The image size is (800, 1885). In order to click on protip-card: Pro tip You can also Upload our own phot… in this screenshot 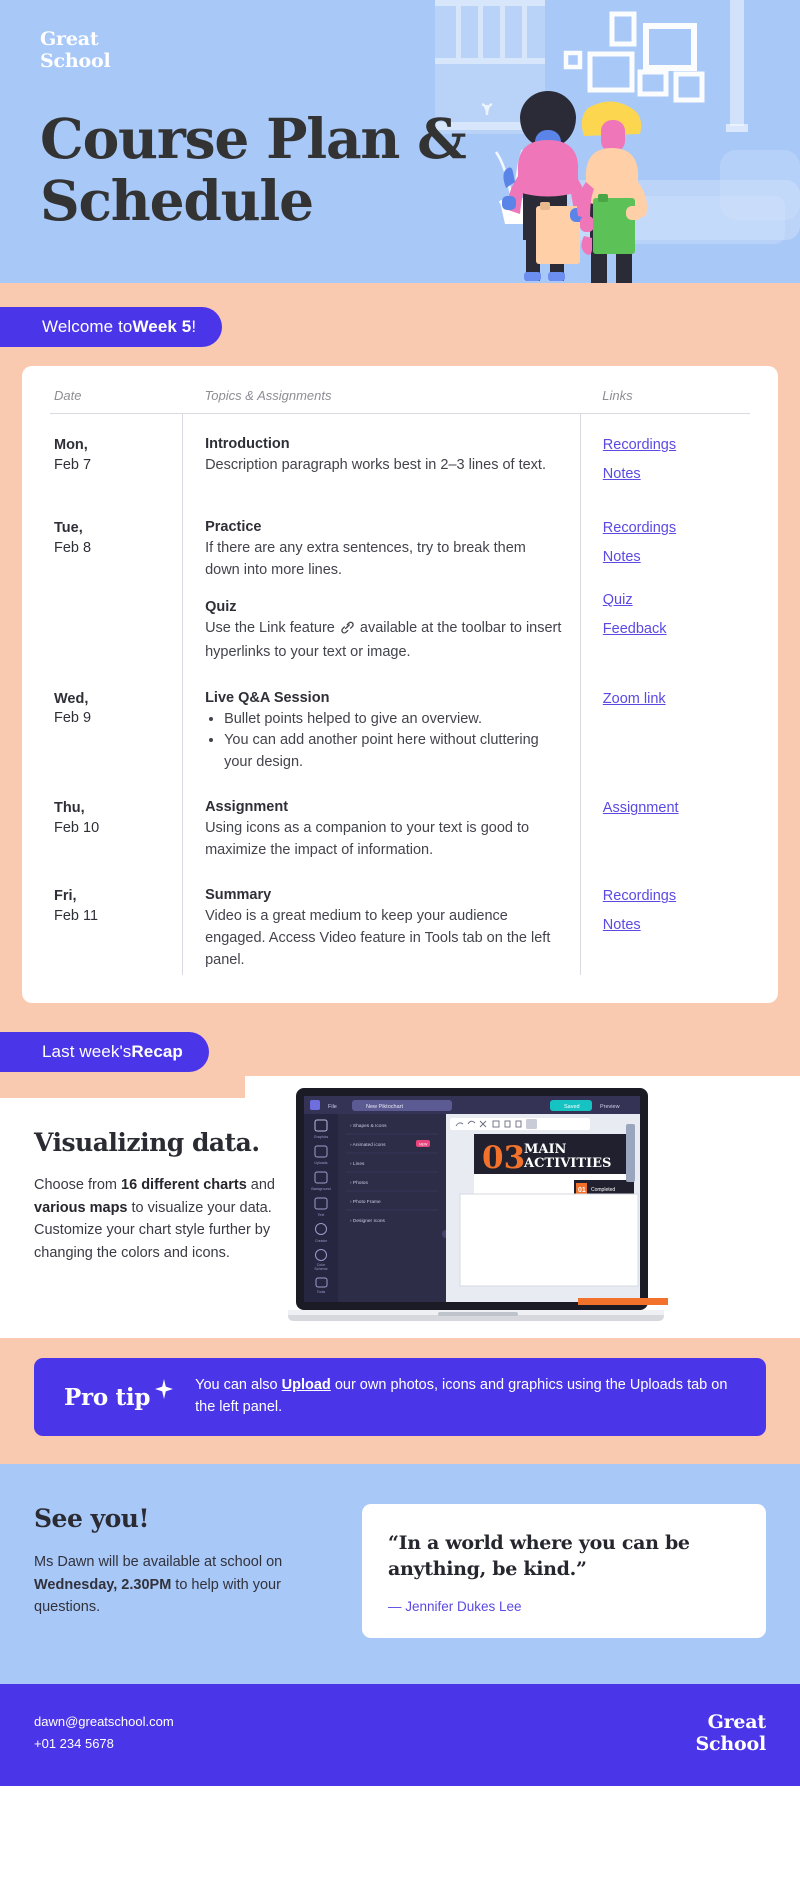, I will do `click(400, 1397)`.